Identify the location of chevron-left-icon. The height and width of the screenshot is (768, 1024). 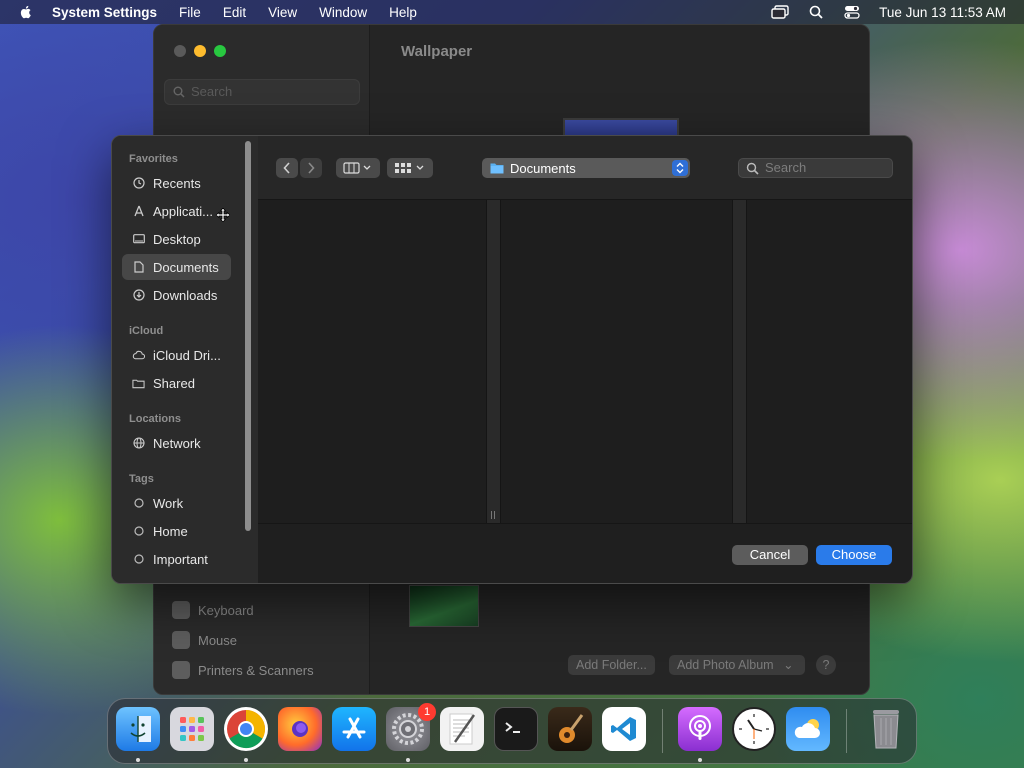
(286, 168).